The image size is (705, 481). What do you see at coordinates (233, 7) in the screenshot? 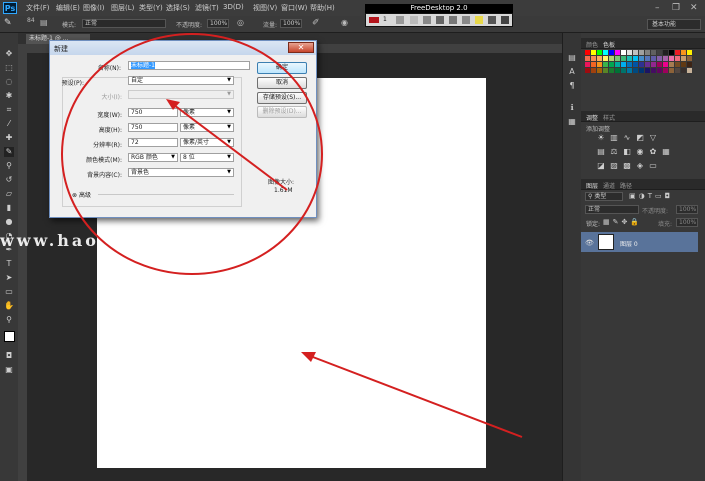
I see `menu-3d: 3D(D)` at bounding box center [233, 7].